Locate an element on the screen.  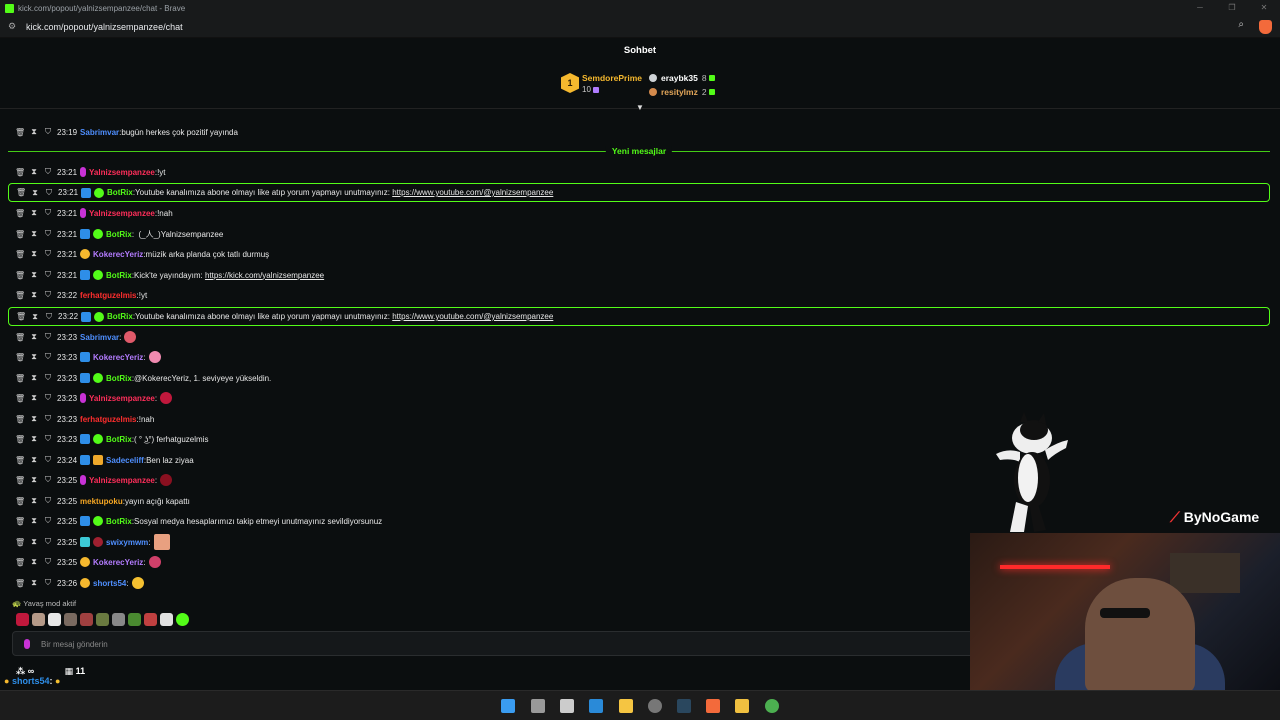
photos-icon is located at coordinates (596, 706).